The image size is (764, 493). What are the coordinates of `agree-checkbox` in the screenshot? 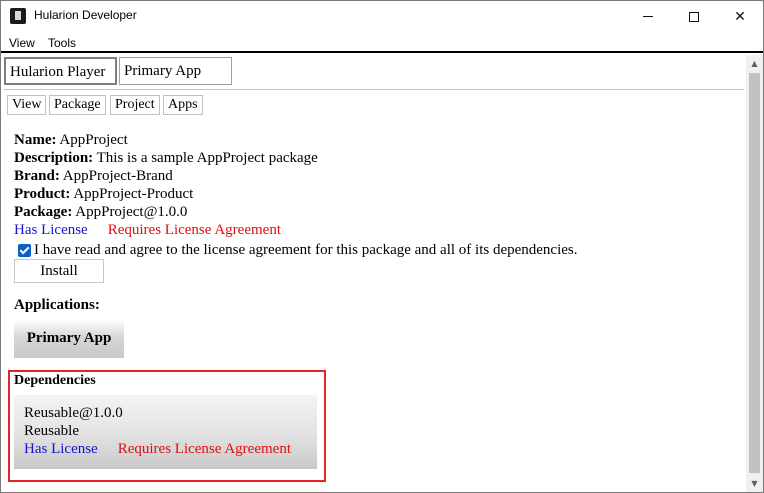 It's located at (24, 250).